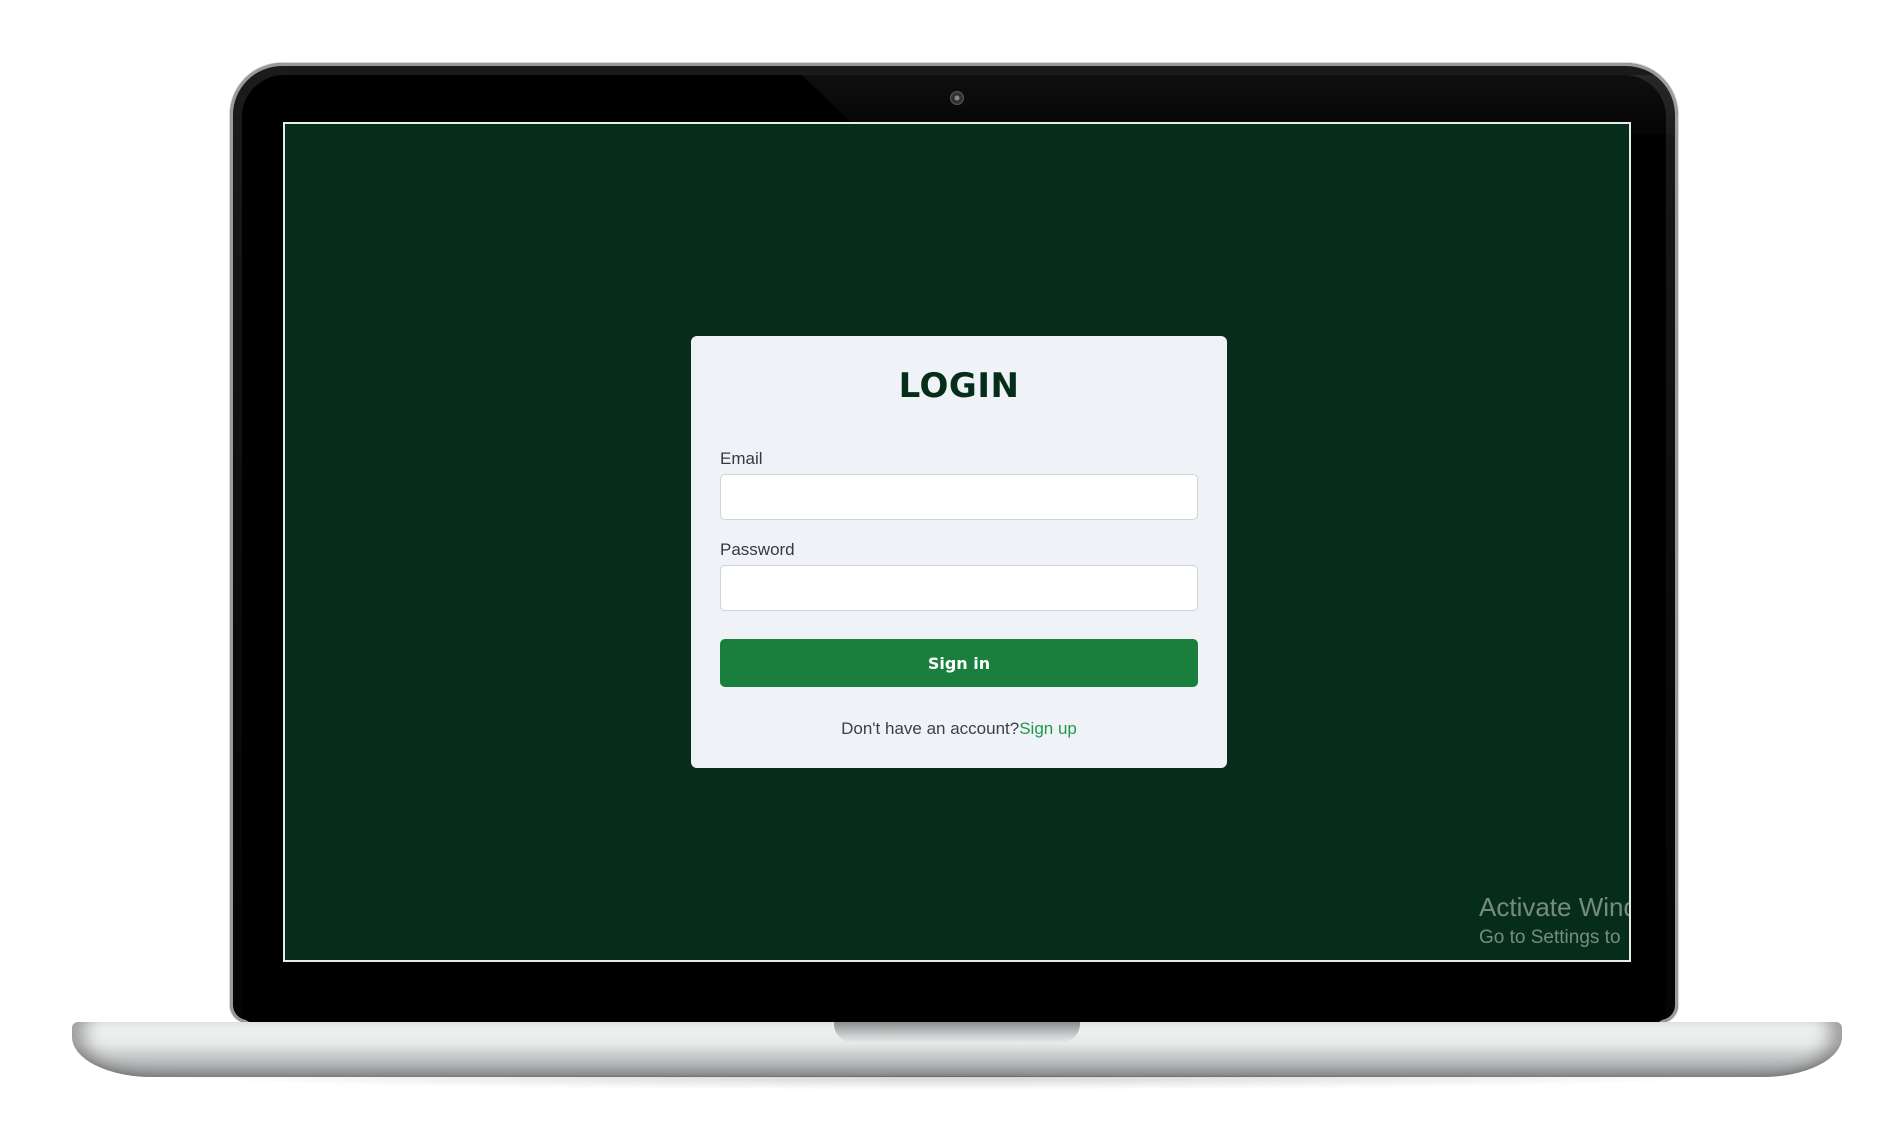  I want to click on watermark-title: Activate Wind, so click(1555, 907).